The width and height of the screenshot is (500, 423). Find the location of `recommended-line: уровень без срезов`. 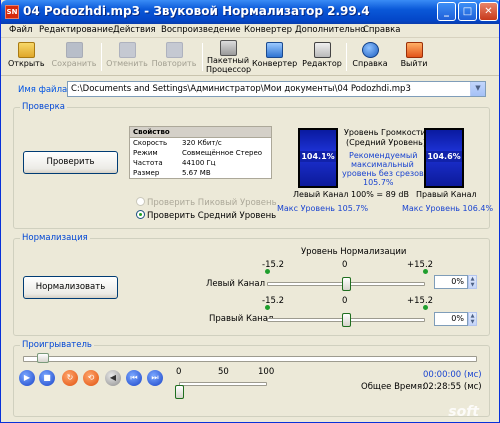

recommended-line: уровень без срезов is located at coordinates (383, 173).